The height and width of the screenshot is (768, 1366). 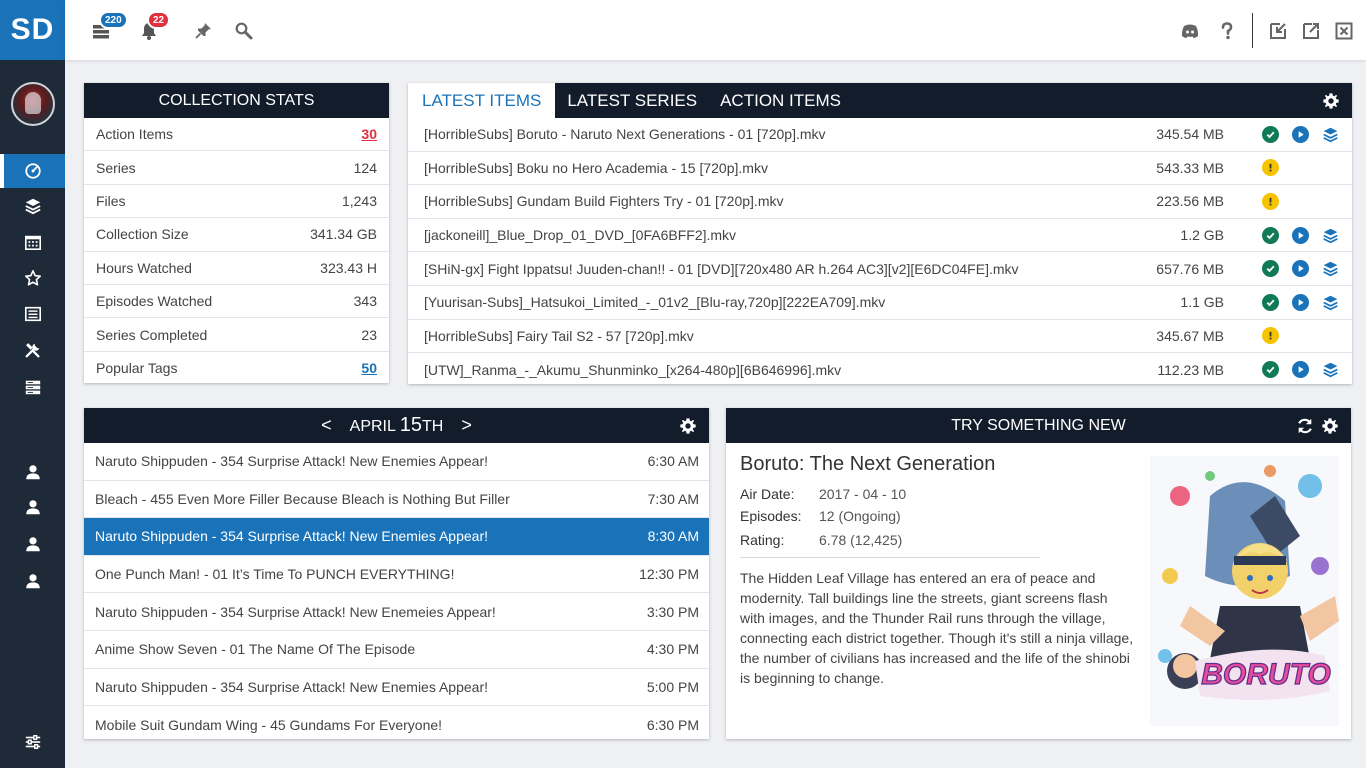 I want to click on tab-latest-series: LATEST SERIES, so click(x=632, y=100).